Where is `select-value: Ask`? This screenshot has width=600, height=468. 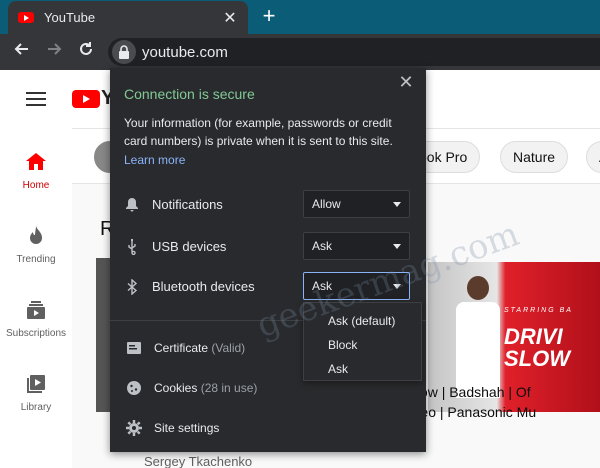
select-value: Ask is located at coordinates (322, 246).